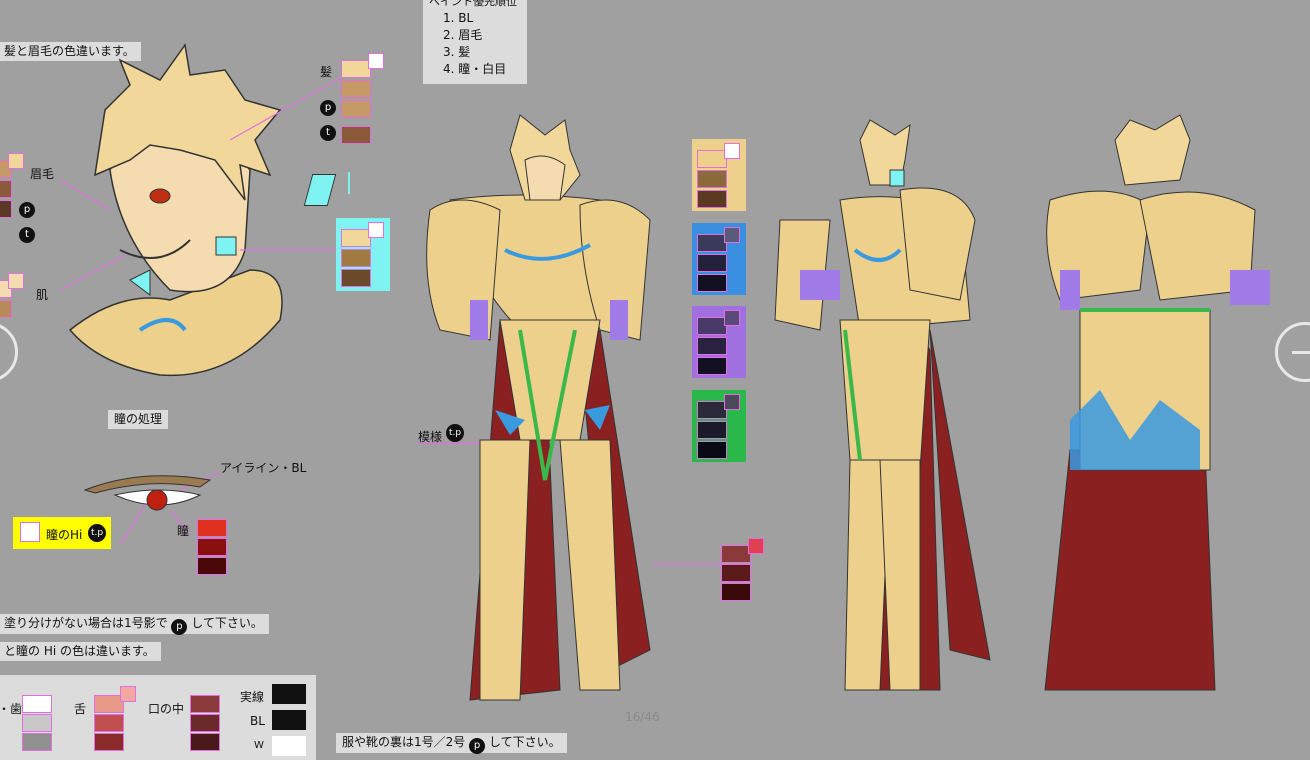 The image size is (1310, 760). I want to click on pupil-swatch-stack, so click(212, 547).